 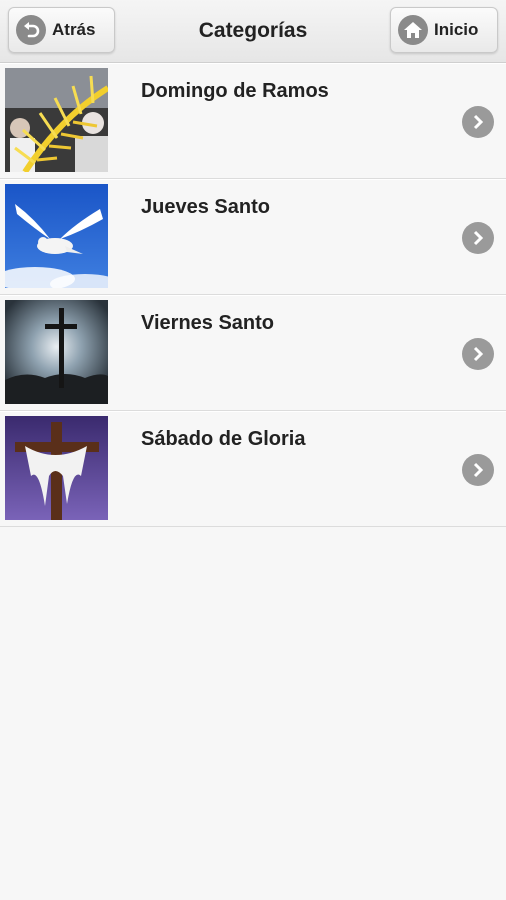 I want to click on dove-photo, so click(x=56, y=236).